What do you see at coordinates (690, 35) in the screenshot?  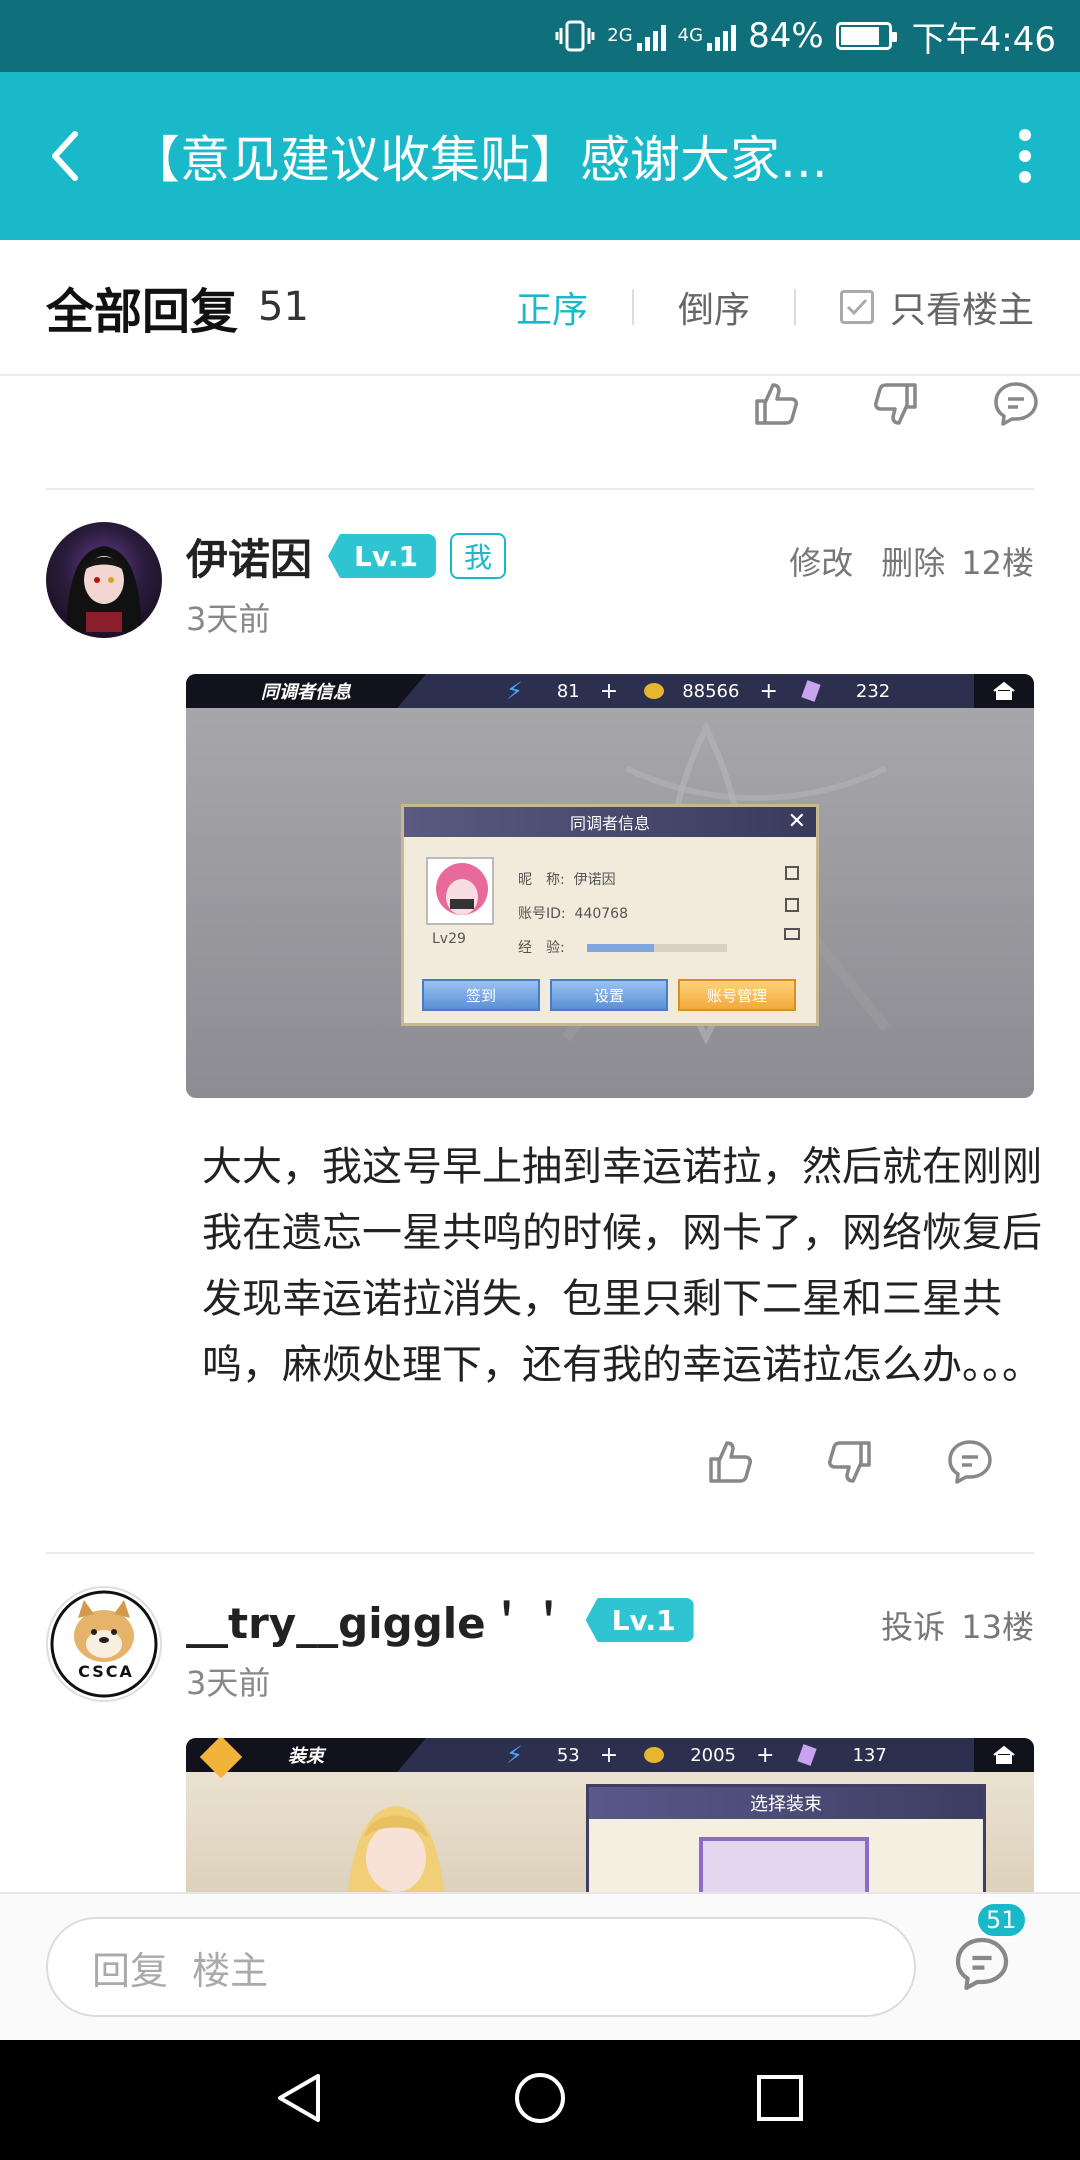 I see `network-4g-label: 4G` at bounding box center [690, 35].